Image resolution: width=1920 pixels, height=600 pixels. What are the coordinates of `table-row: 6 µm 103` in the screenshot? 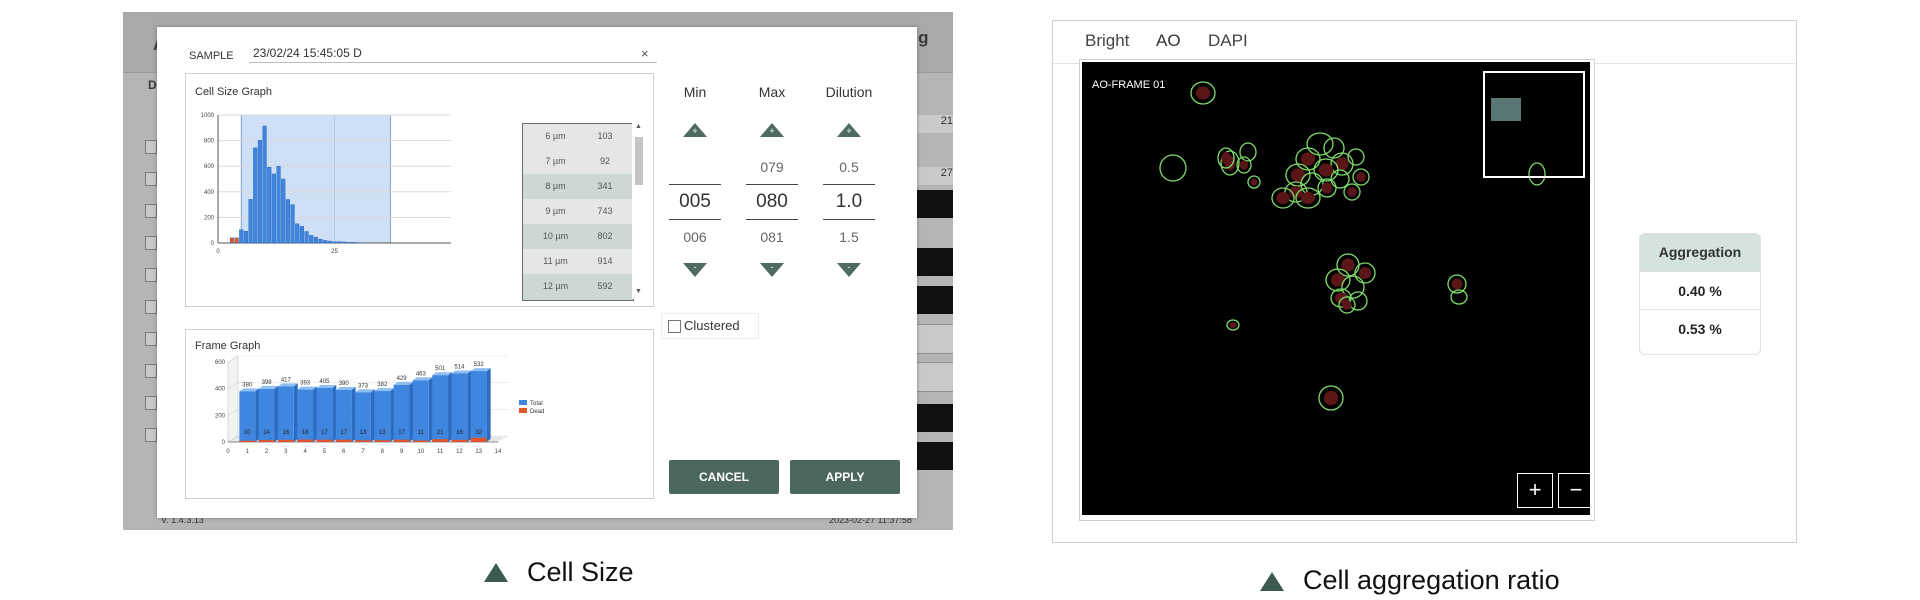 It's located at (578, 136).